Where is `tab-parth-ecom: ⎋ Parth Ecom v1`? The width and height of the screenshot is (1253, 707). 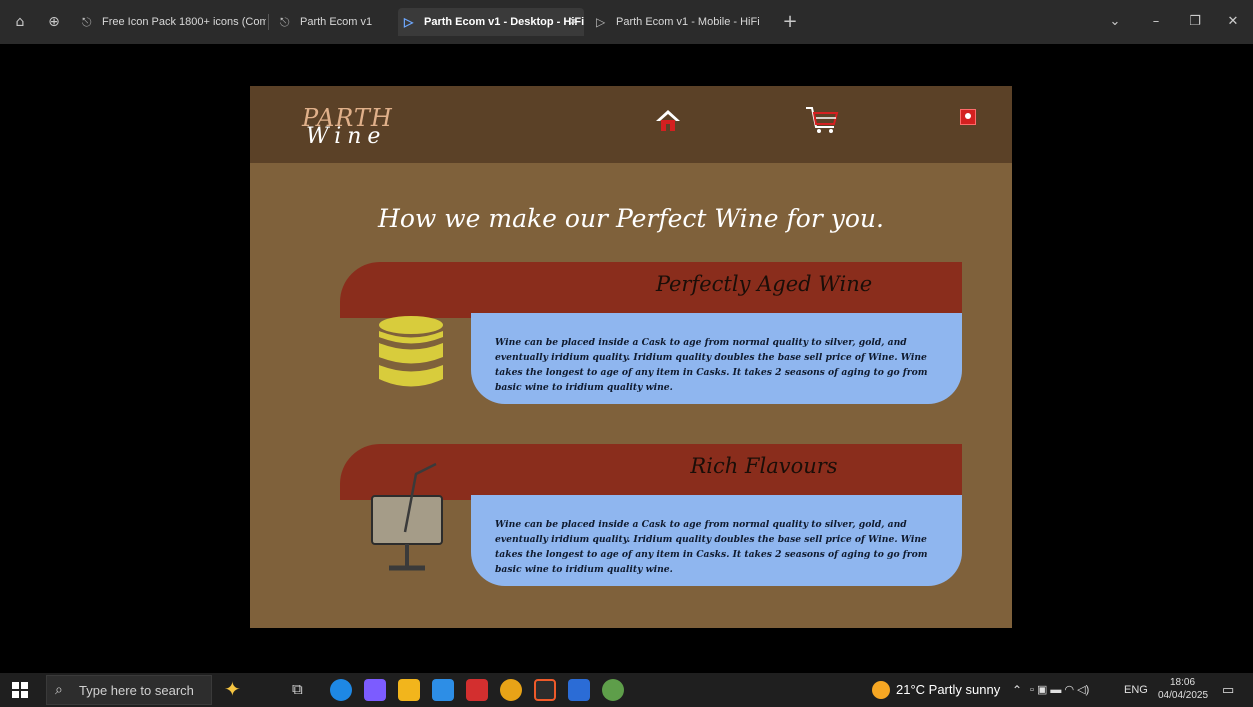
tab-parth-ecom: ⎋ Parth Ecom v1 is located at coordinates (332, 22).